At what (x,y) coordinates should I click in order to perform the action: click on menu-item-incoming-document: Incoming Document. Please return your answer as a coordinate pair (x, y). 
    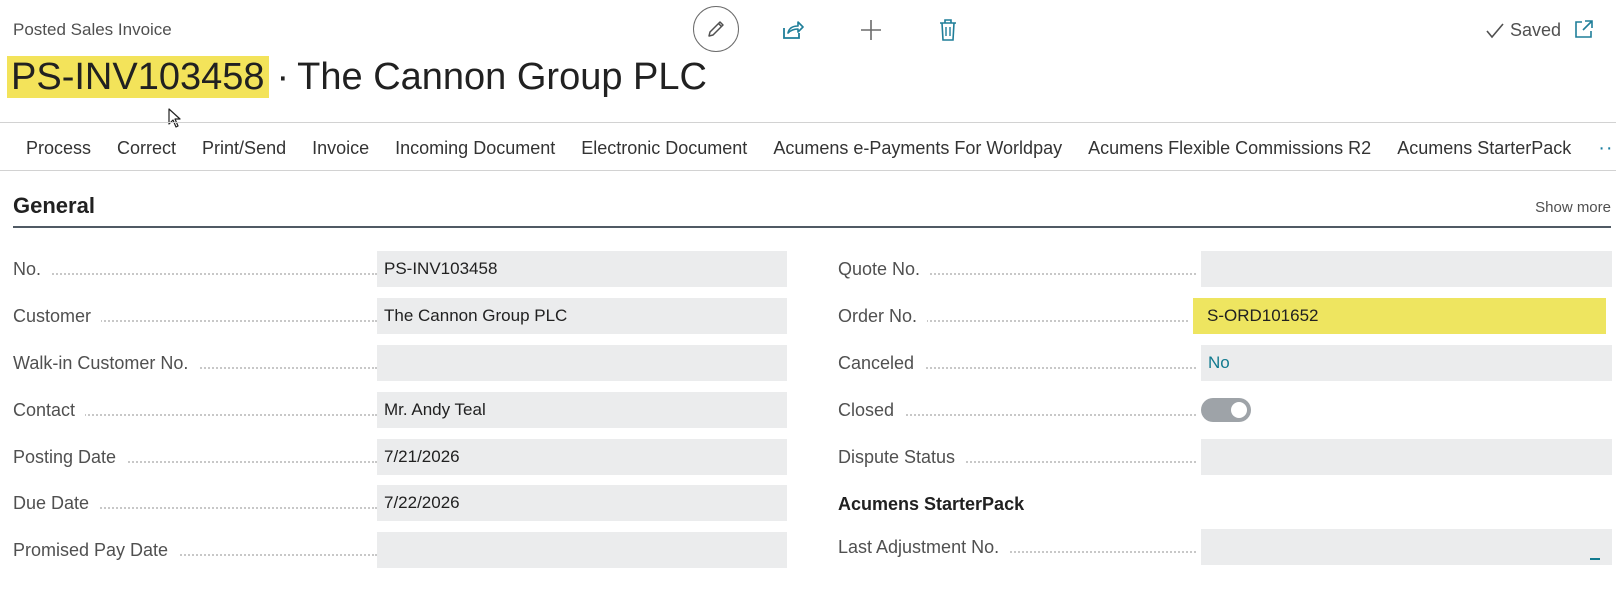
    Looking at the image, I should click on (475, 148).